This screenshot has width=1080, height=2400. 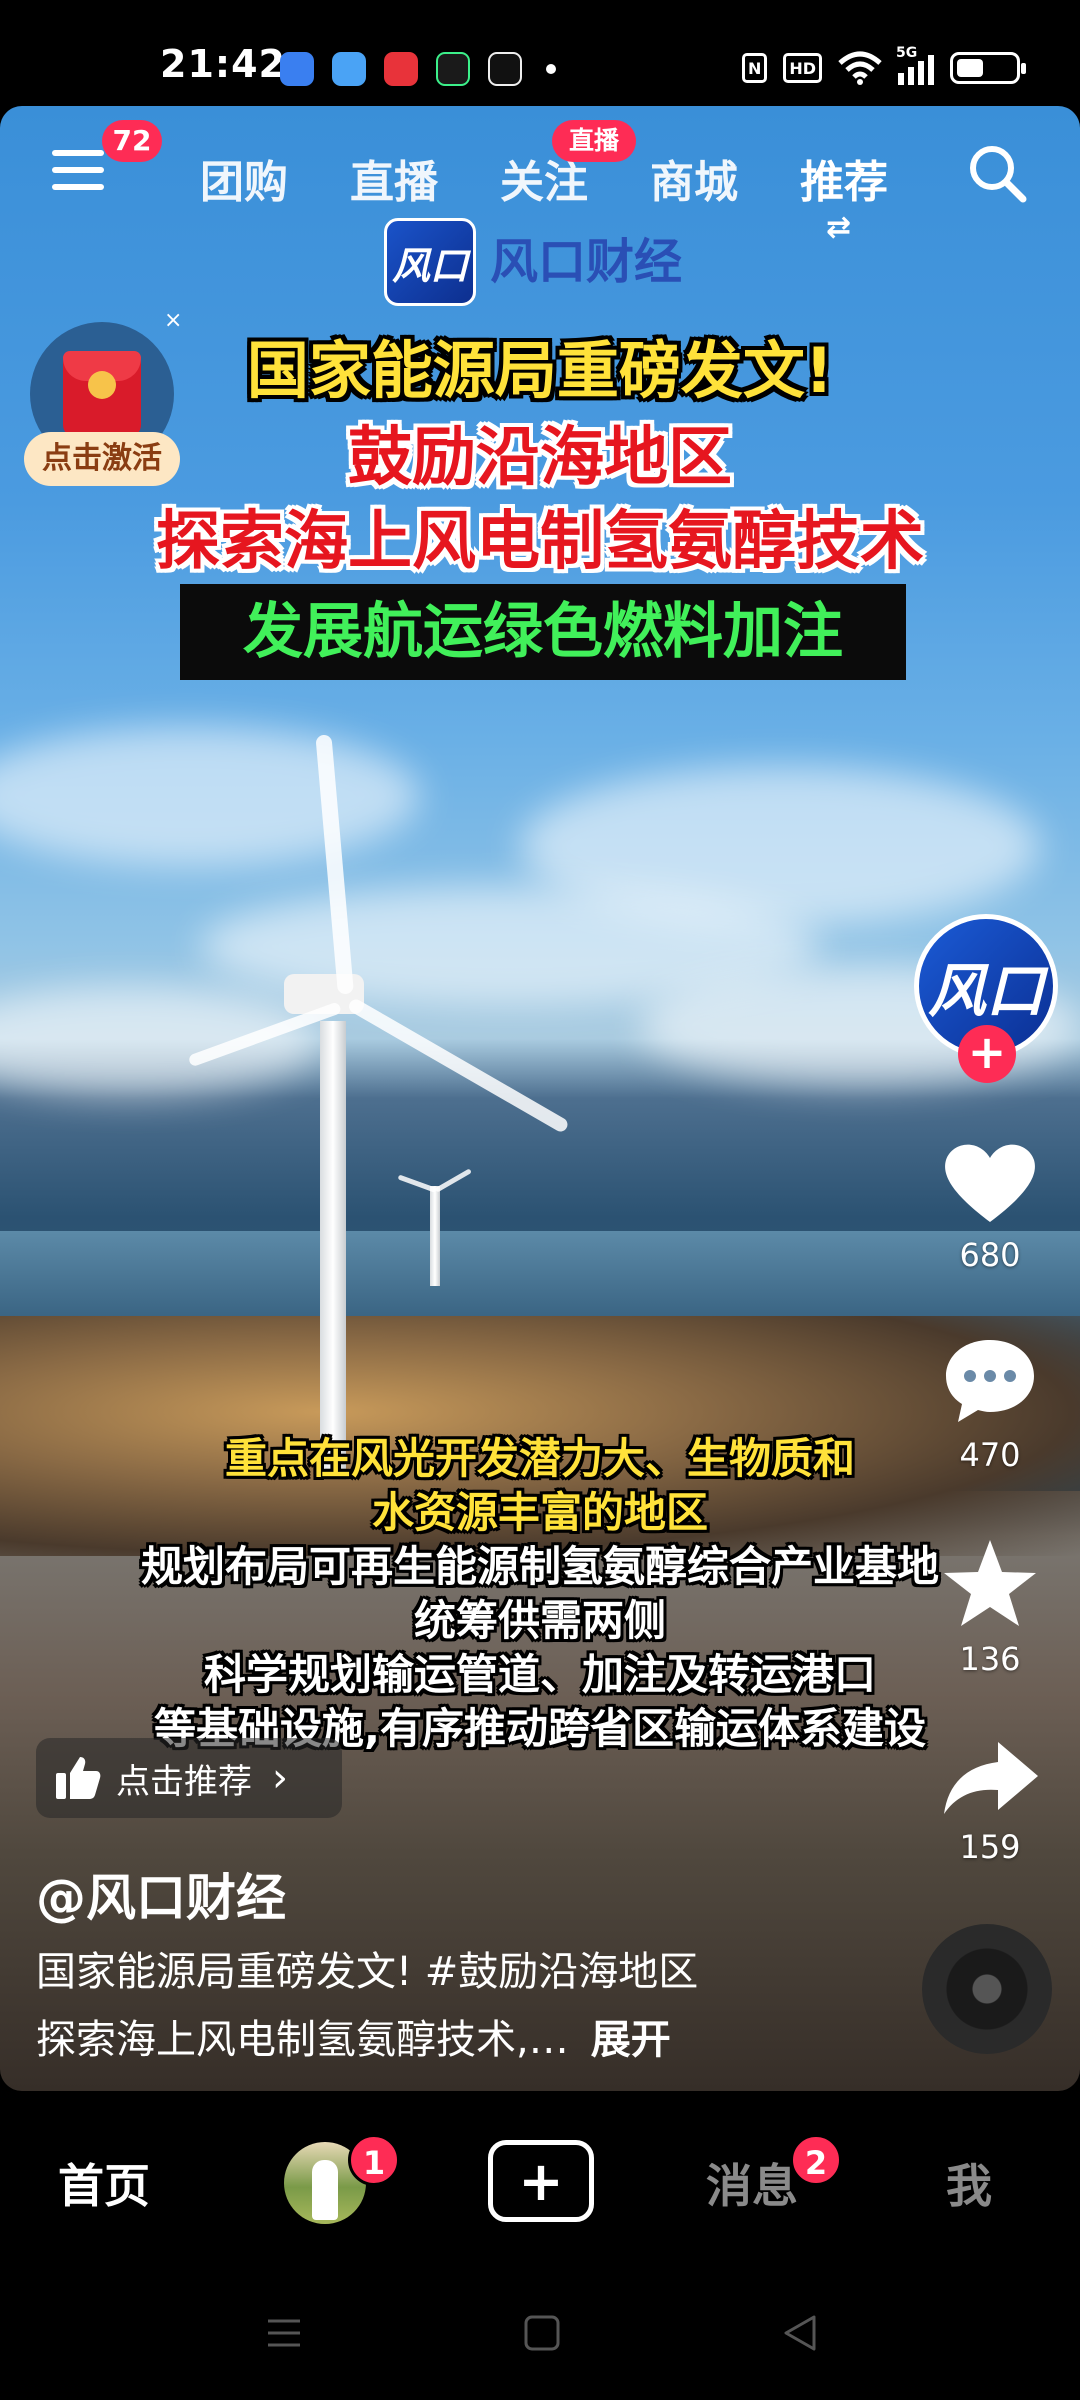 What do you see at coordinates (244, 178) in the screenshot?
I see `tab-group-buy: 团购` at bounding box center [244, 178].